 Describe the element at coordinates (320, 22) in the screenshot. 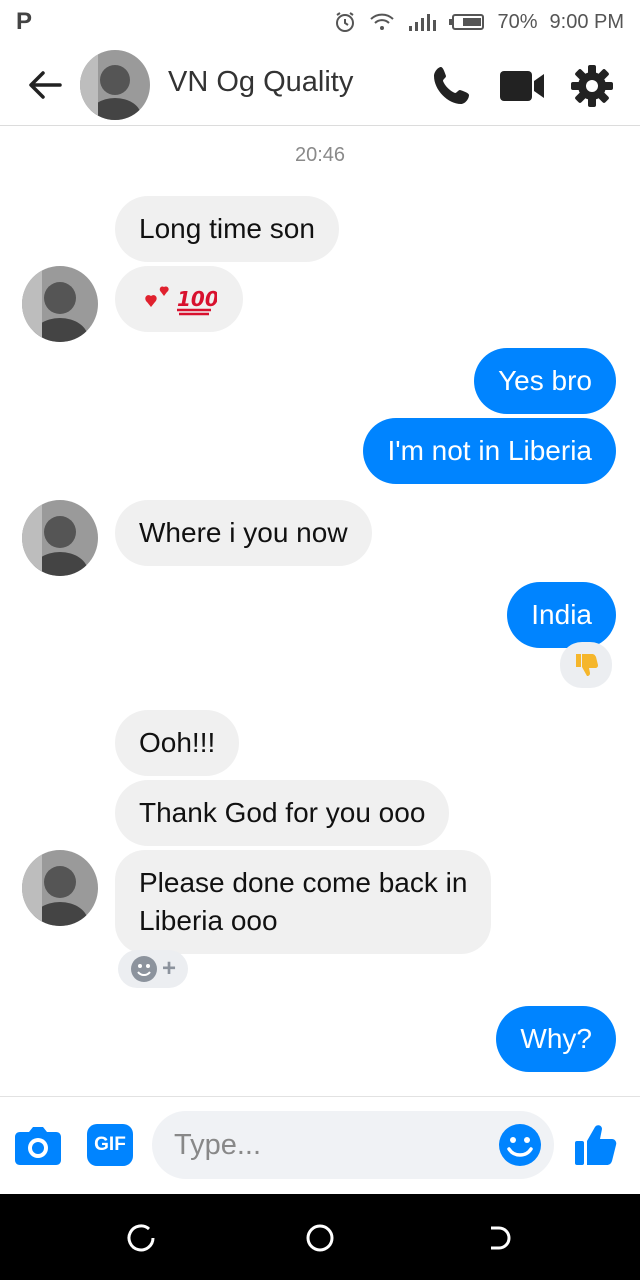

I see `status-bar: P 70% 9:00 PM` at that location.